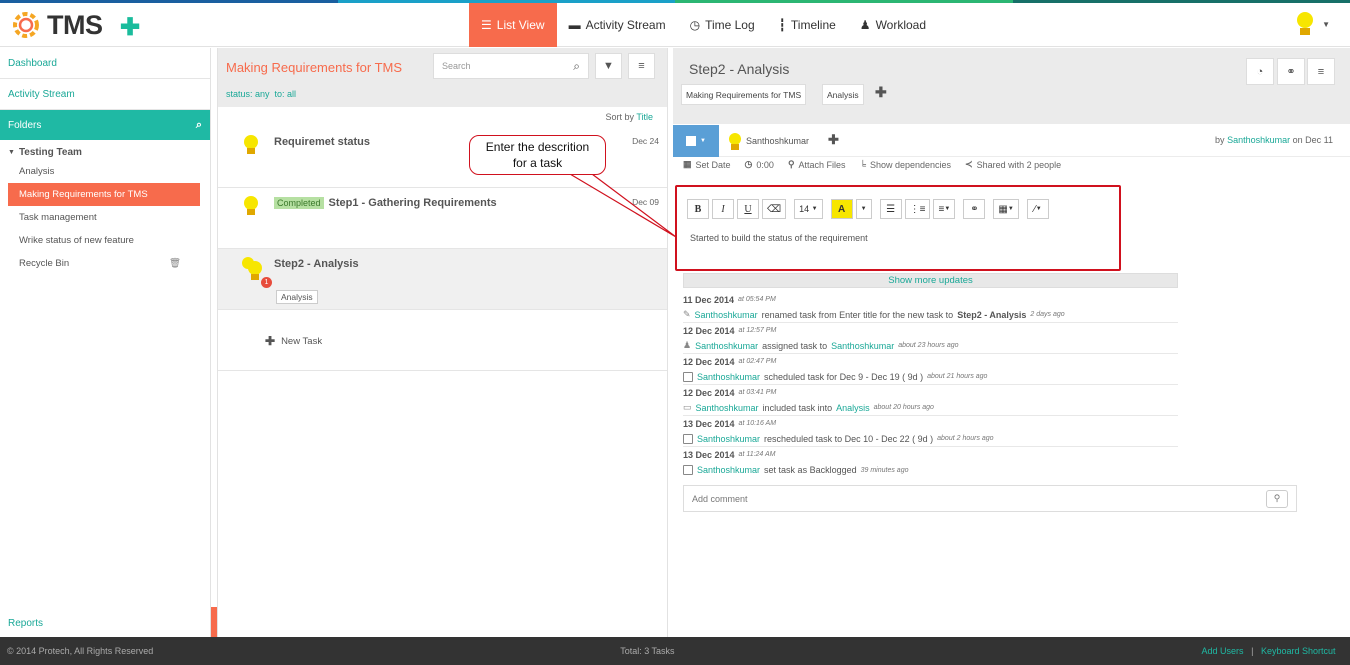  What do you see at coordinates (316, 264) in the screenshot?
I see `task-title: Step2 - Analysis` at bounding box center [316, 264].